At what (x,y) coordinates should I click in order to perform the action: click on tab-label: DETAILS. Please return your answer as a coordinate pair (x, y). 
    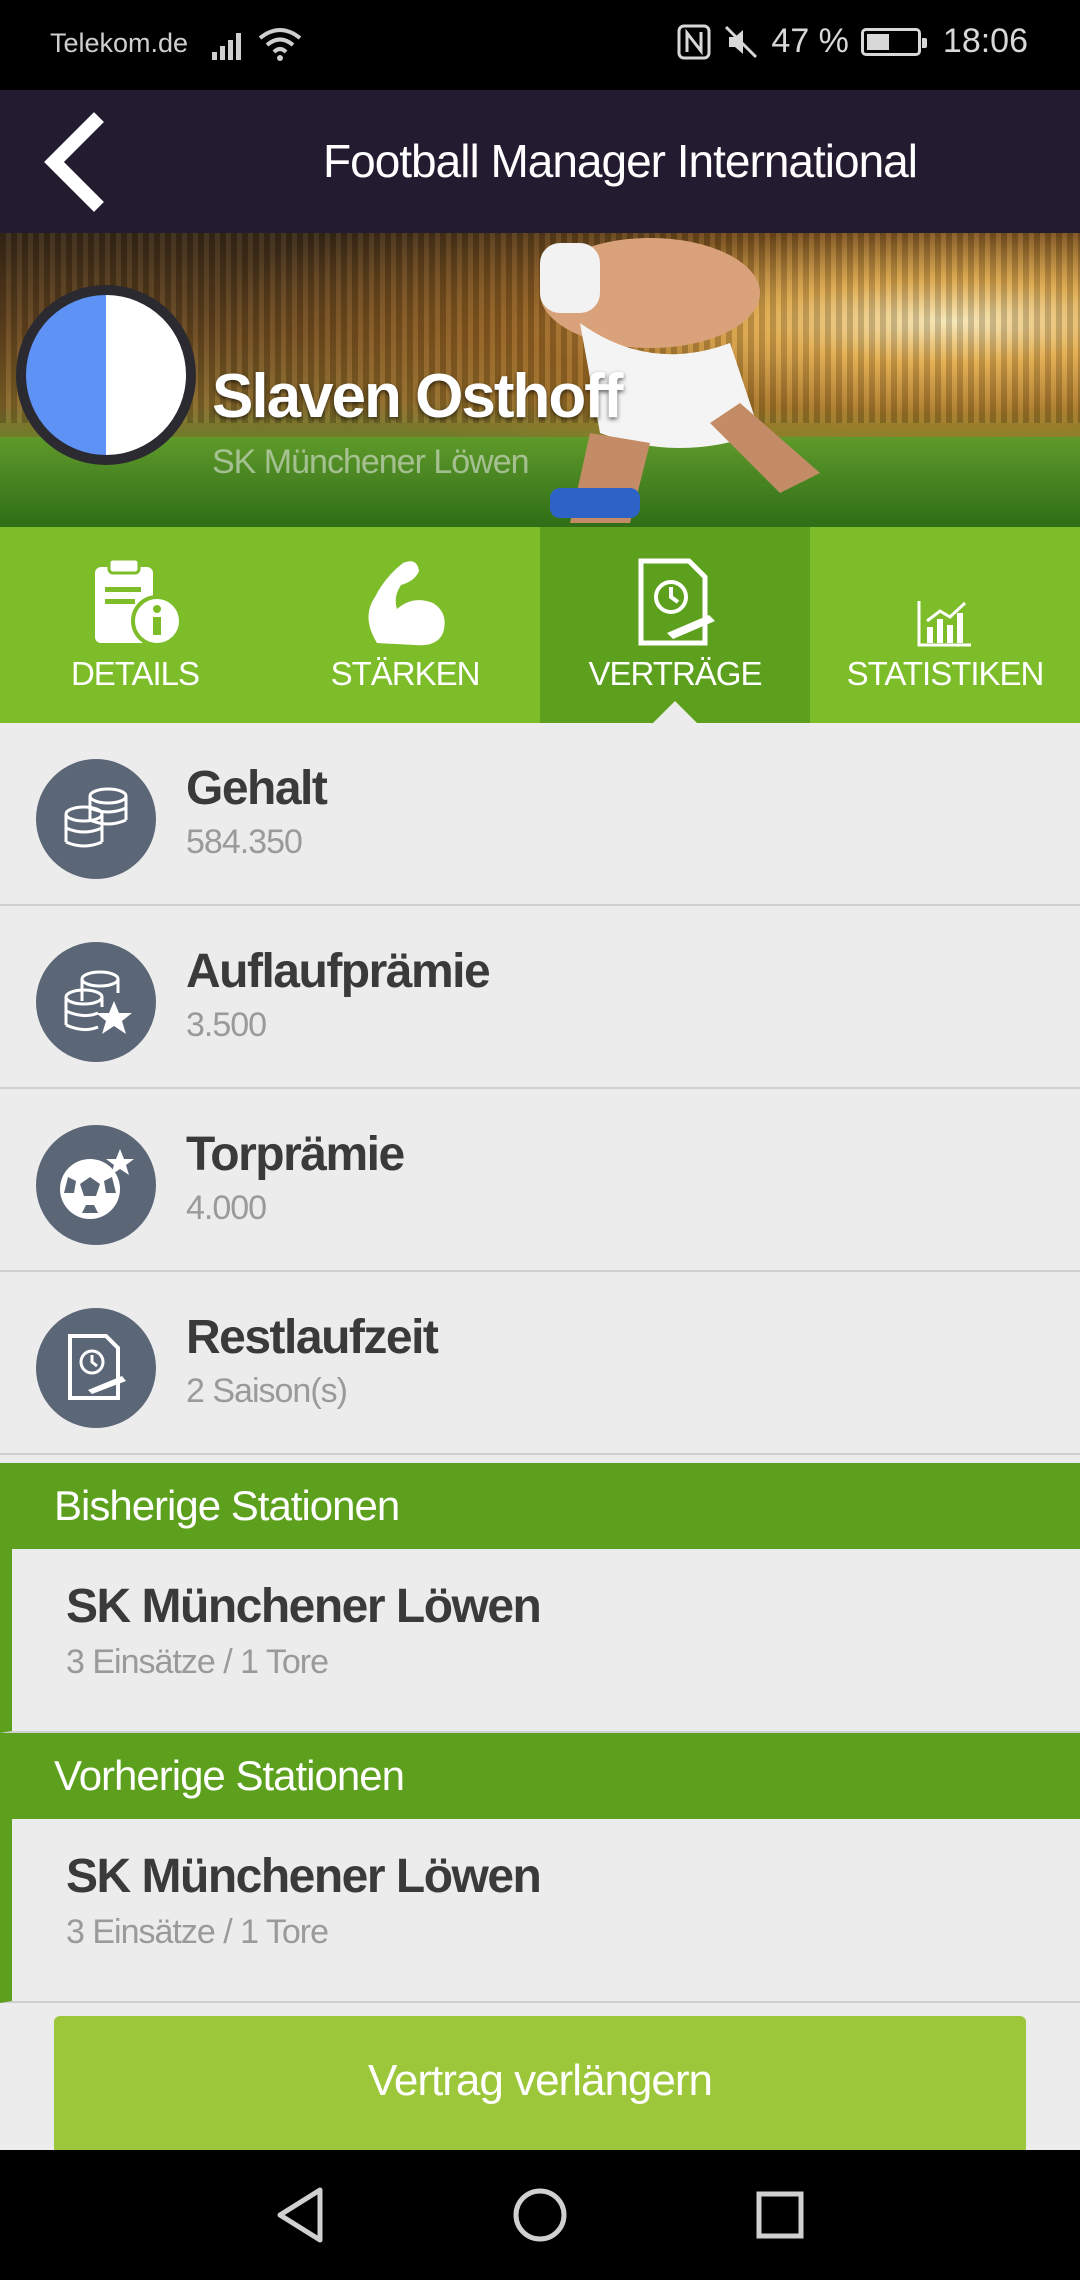
    Looking at the image, I should click on (135, 673).